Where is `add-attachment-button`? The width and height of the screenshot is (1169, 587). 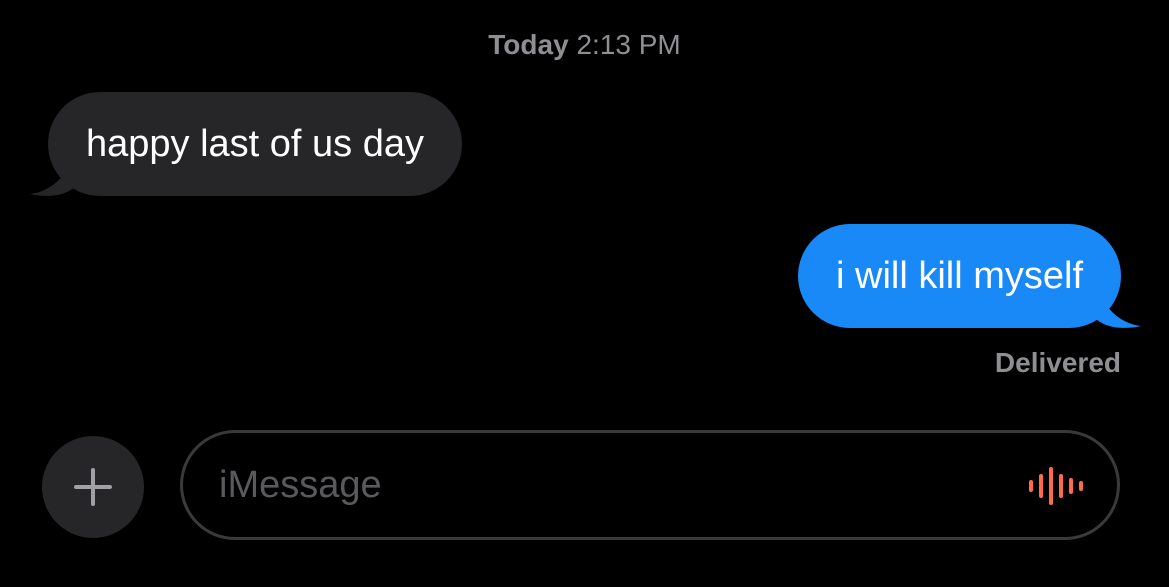 add-attachment-button is located at coordinates (93, 487).